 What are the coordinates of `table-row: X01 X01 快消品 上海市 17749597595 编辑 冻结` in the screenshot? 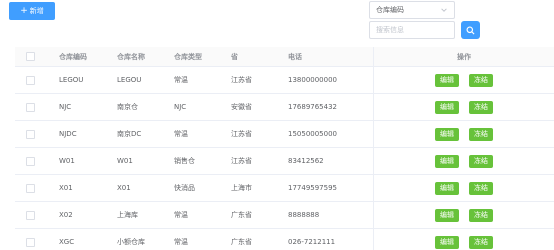 It's located at (284, 188).